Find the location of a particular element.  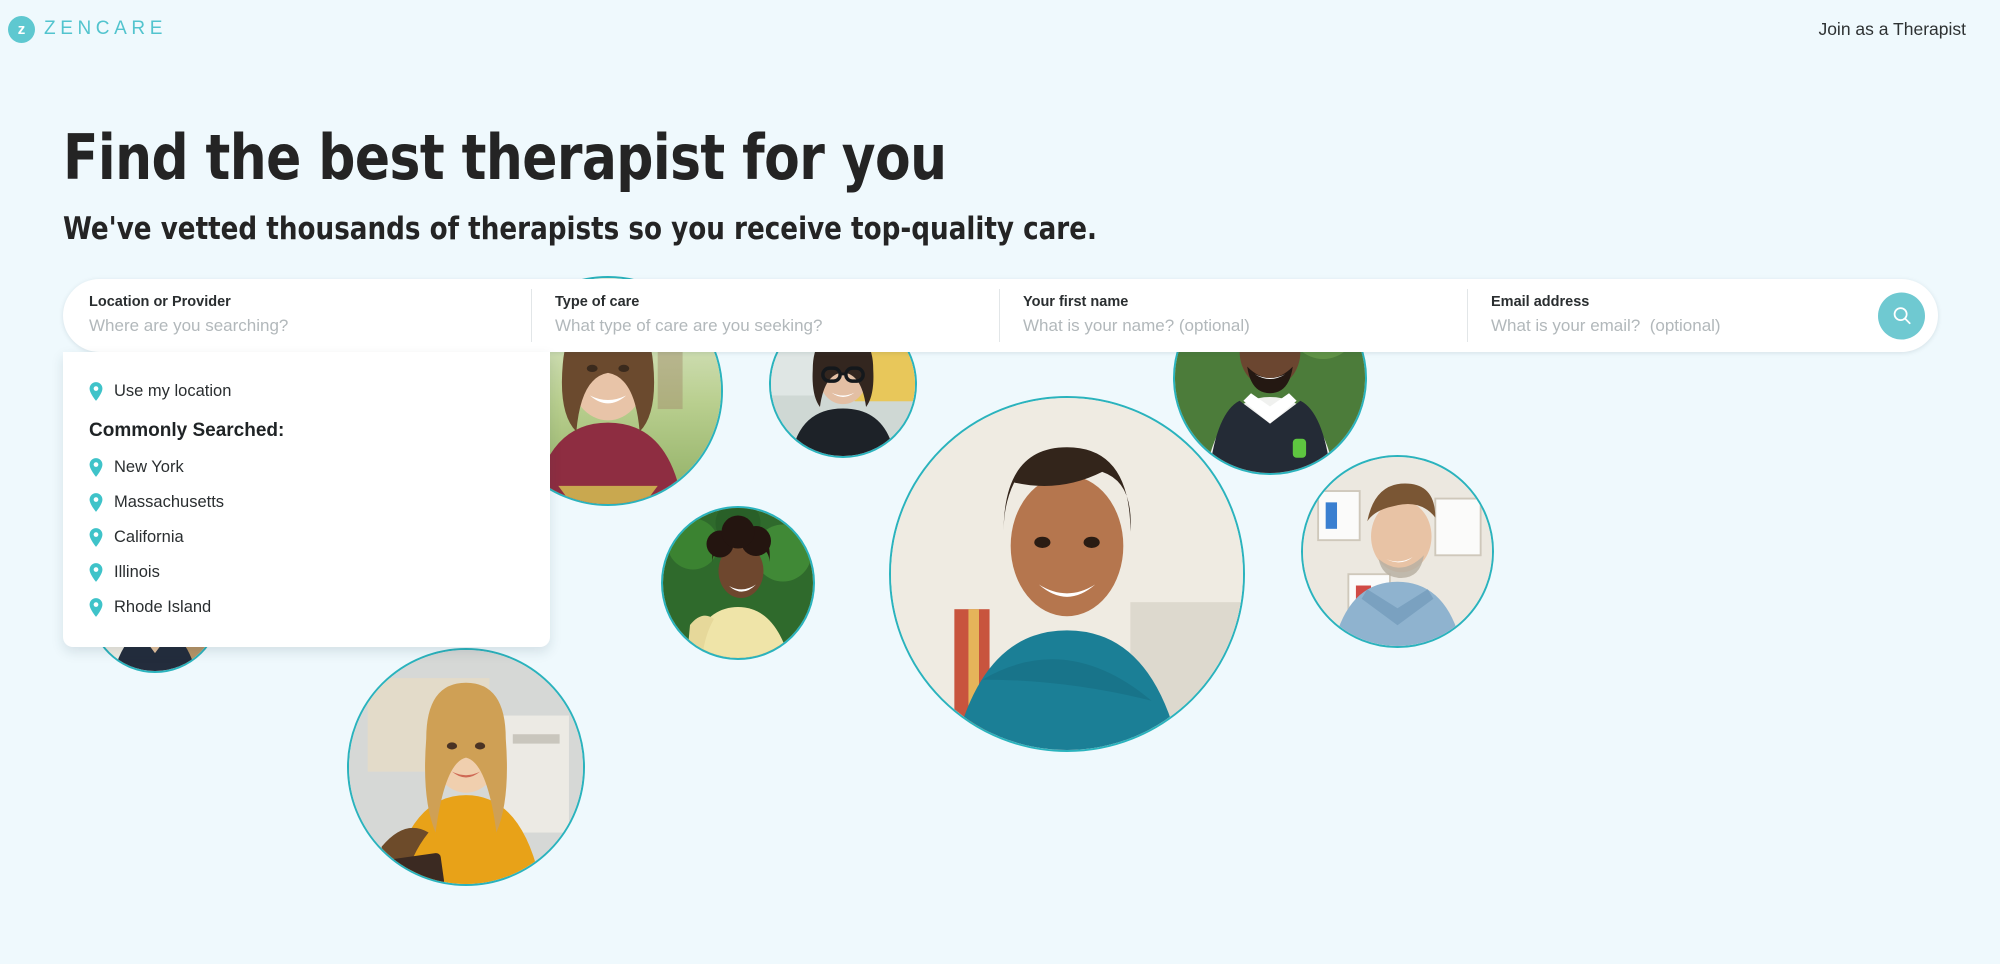

dropdown-item-use-my-location: Use my location is located at coordinates (306, 391).